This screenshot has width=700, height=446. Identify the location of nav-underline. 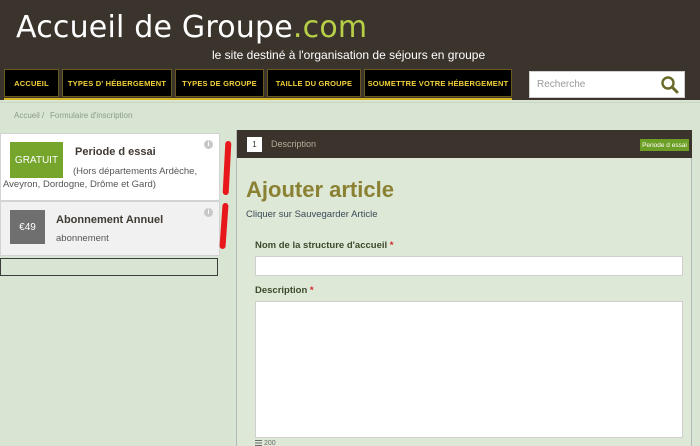
(258, 99).